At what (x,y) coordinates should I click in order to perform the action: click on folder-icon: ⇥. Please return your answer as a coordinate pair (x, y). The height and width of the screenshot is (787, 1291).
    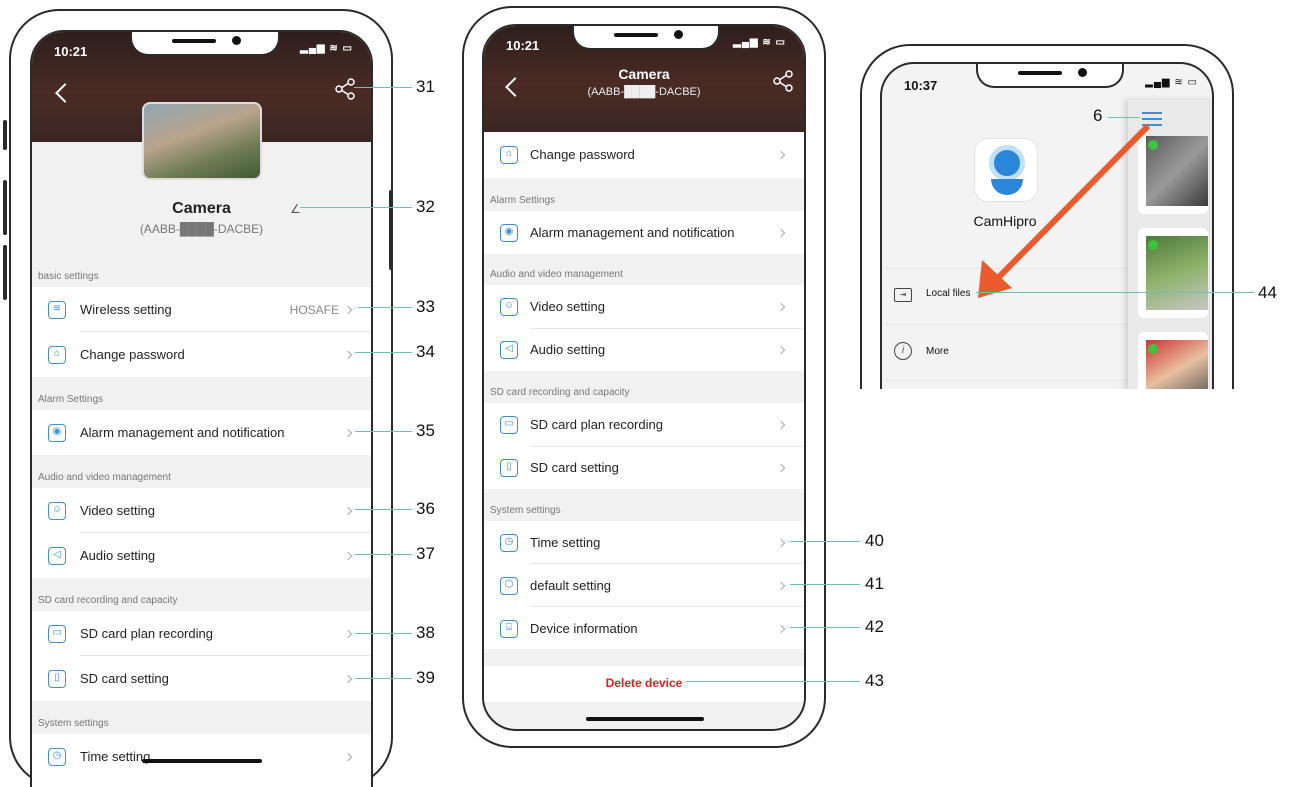
    Looking at the image, I should click on (903, 295).